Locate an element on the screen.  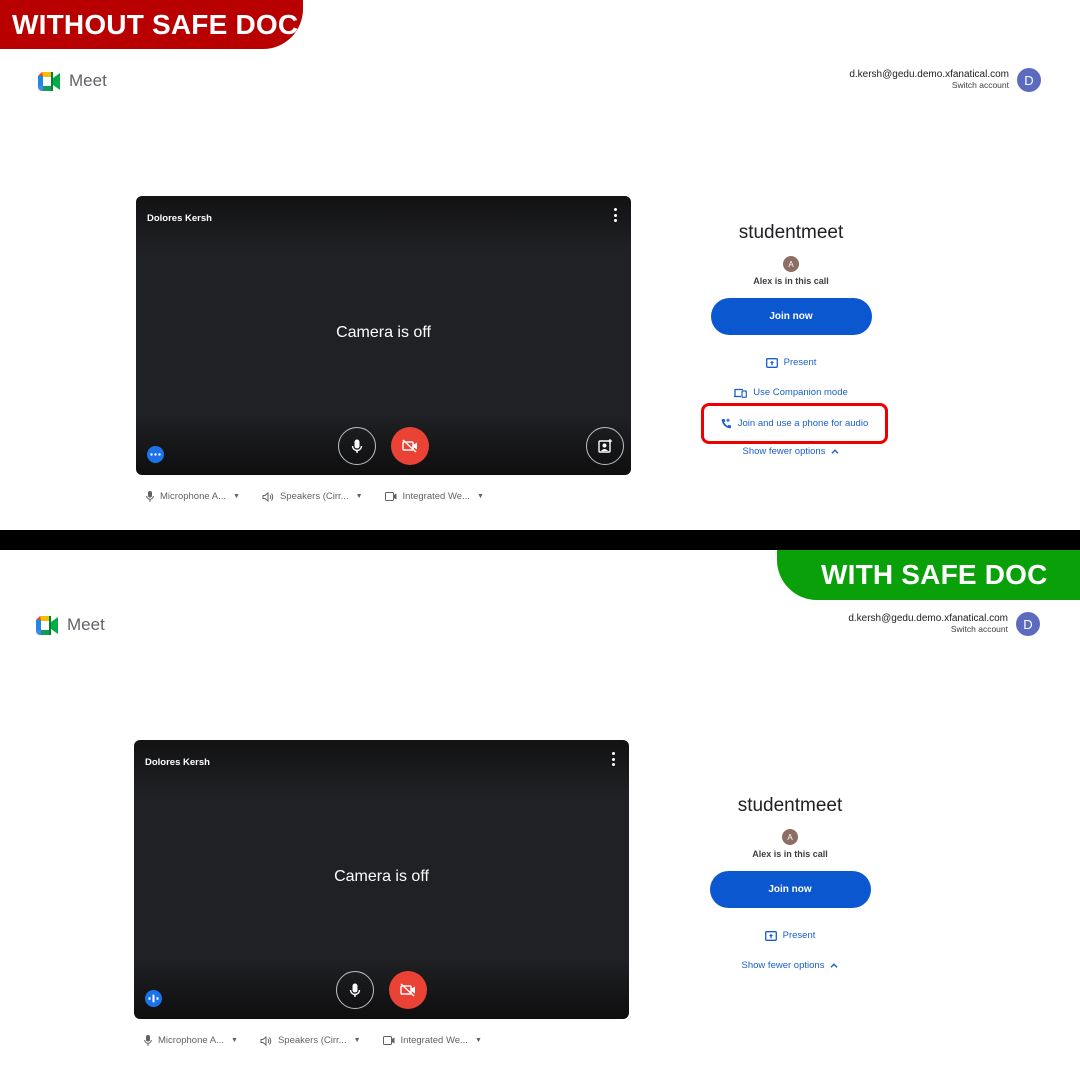
banner-label: WITHOUT SAFE DOC is located at coordinates (155, 24).